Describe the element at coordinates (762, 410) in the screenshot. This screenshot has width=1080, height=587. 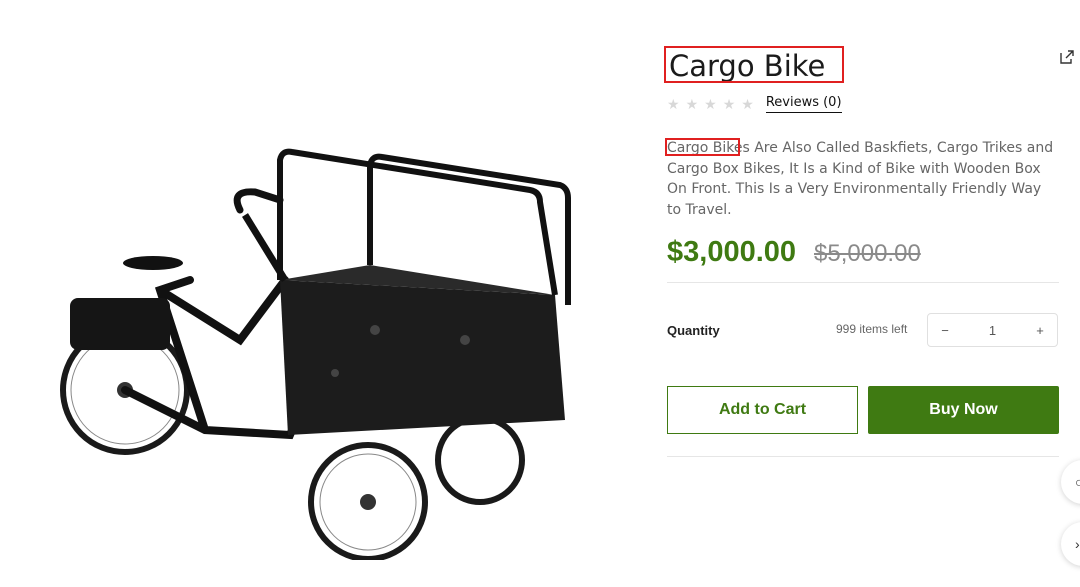
I see `add-to-cart-button: Add to Cart` at that location.